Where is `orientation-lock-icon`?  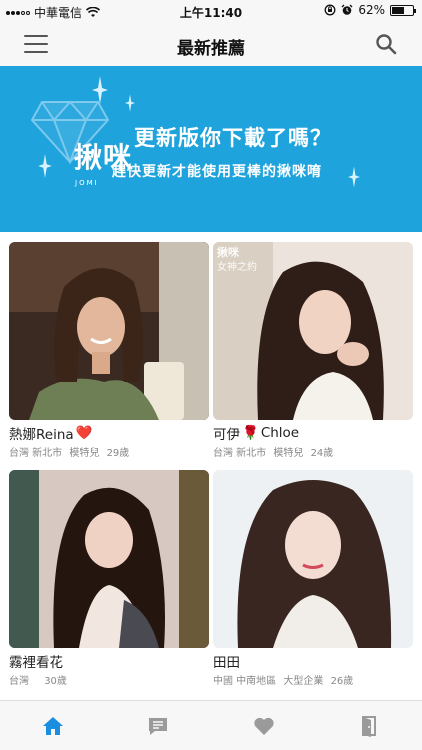
orientation-lock-icon is located at coordinates (330, 10).